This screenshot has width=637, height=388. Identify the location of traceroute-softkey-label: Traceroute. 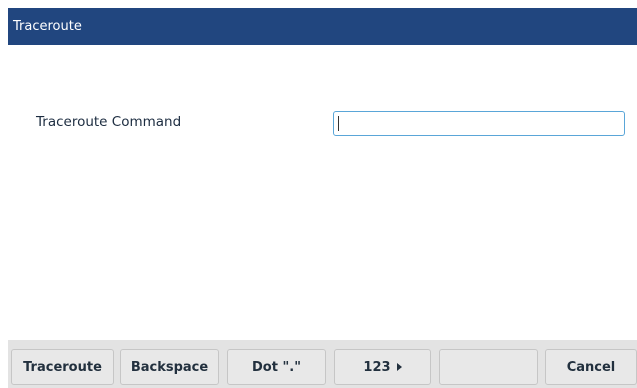
(62, 367).